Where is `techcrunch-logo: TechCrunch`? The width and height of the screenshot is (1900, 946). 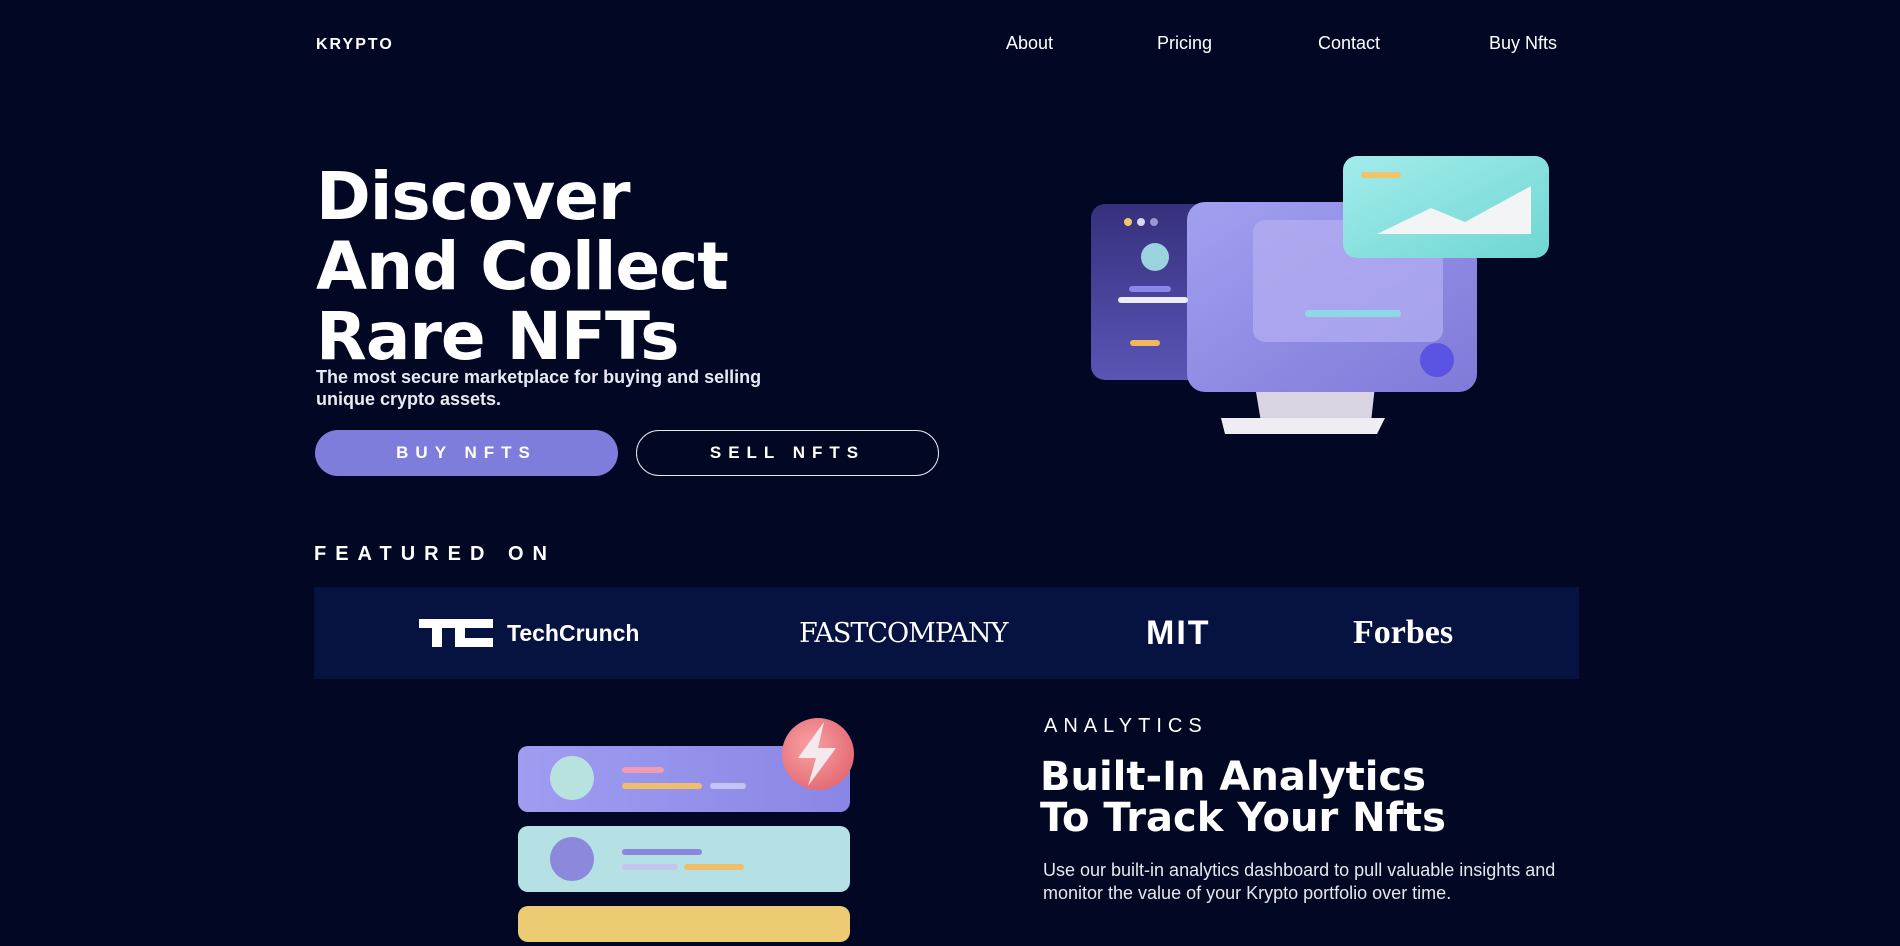
techcrunch-logo: TechCrunch is located at coordinates (529, 633).